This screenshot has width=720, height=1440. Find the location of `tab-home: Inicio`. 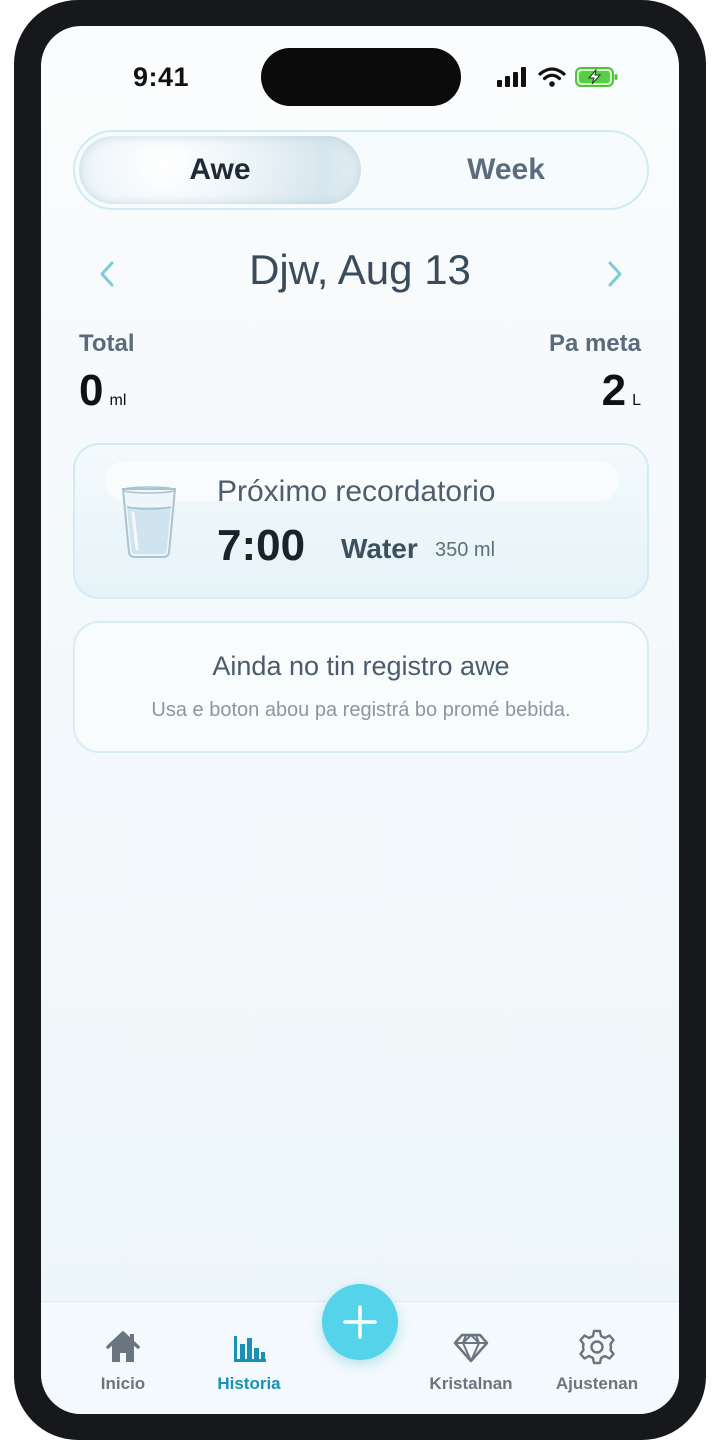

tab-home: Inicio is located at coordinates (123, 1363).